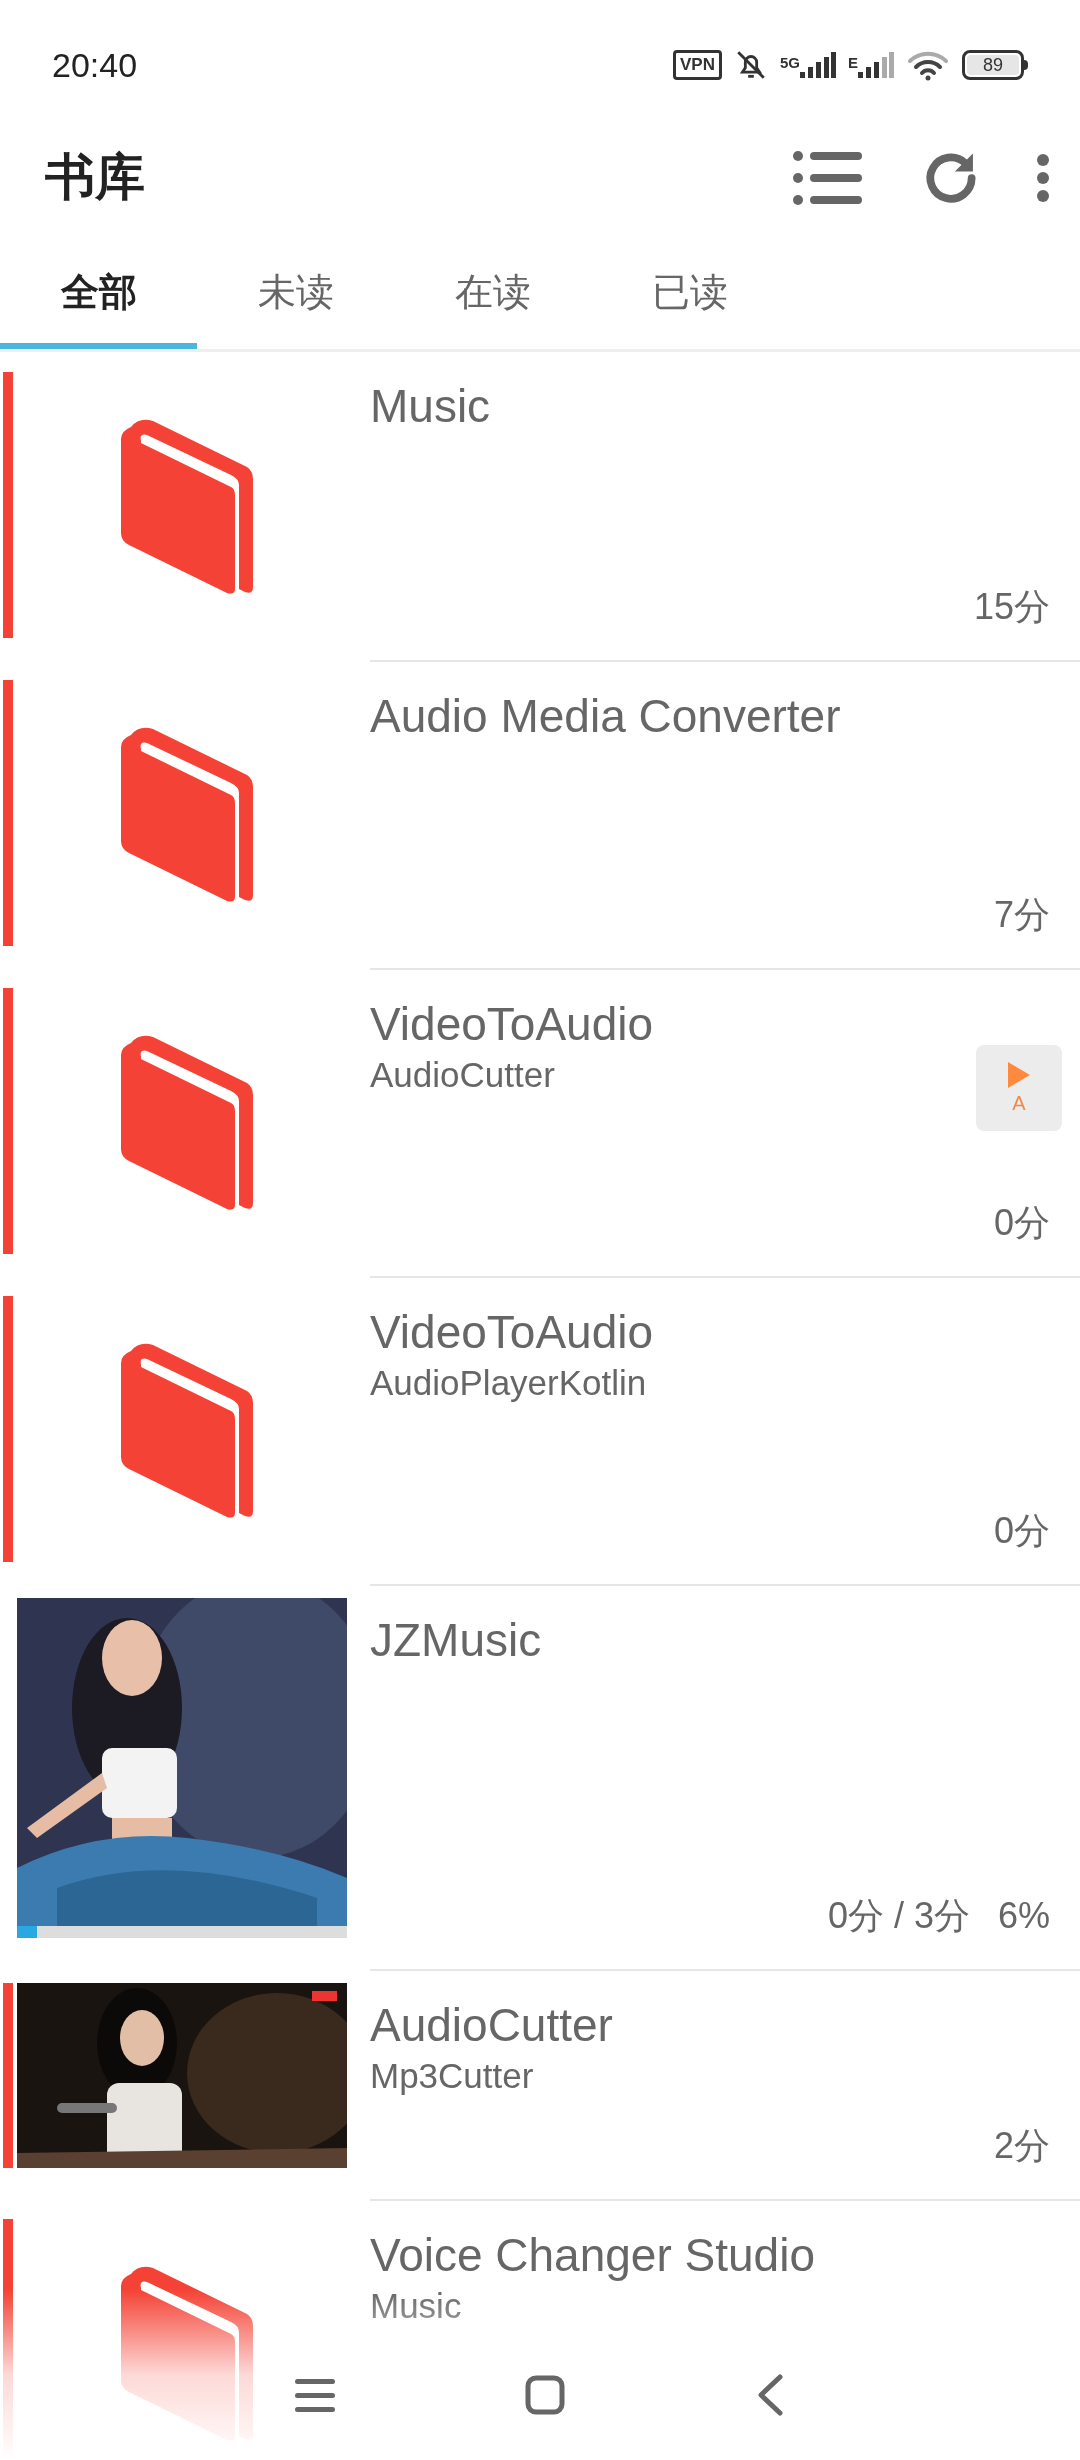 This screenshot has height=2460, width=1080. What do you see at coordinates (295, 292) in the screenshot?
I see `tab: 未读` at bounding box center [295, 292].